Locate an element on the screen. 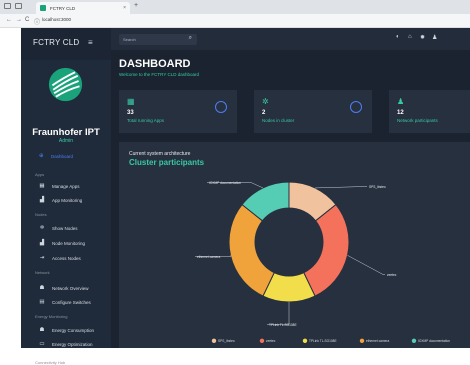 Image resolution: width=470 pixels, height=365 pixels. sidebar-header: FCTRY CLD ≡ is located at coordinates (66, 44).